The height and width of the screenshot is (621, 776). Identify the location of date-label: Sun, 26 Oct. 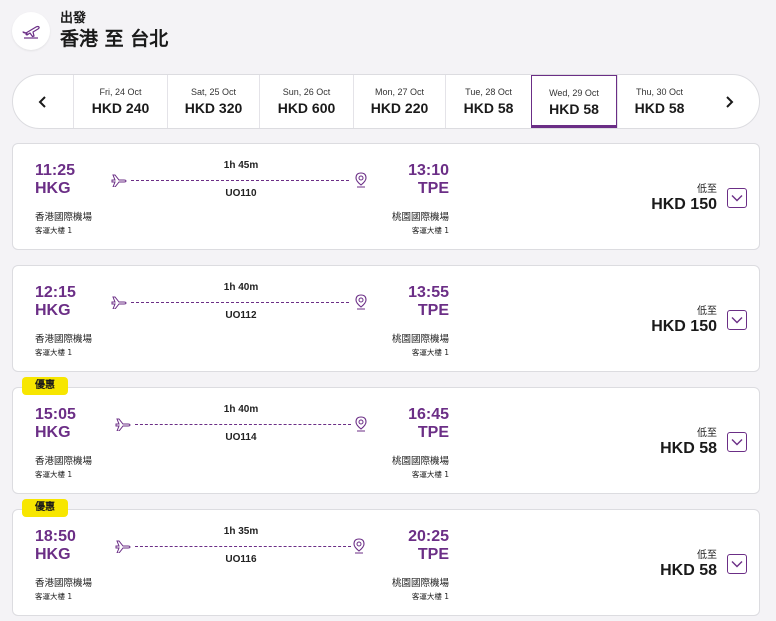
(306, 92).